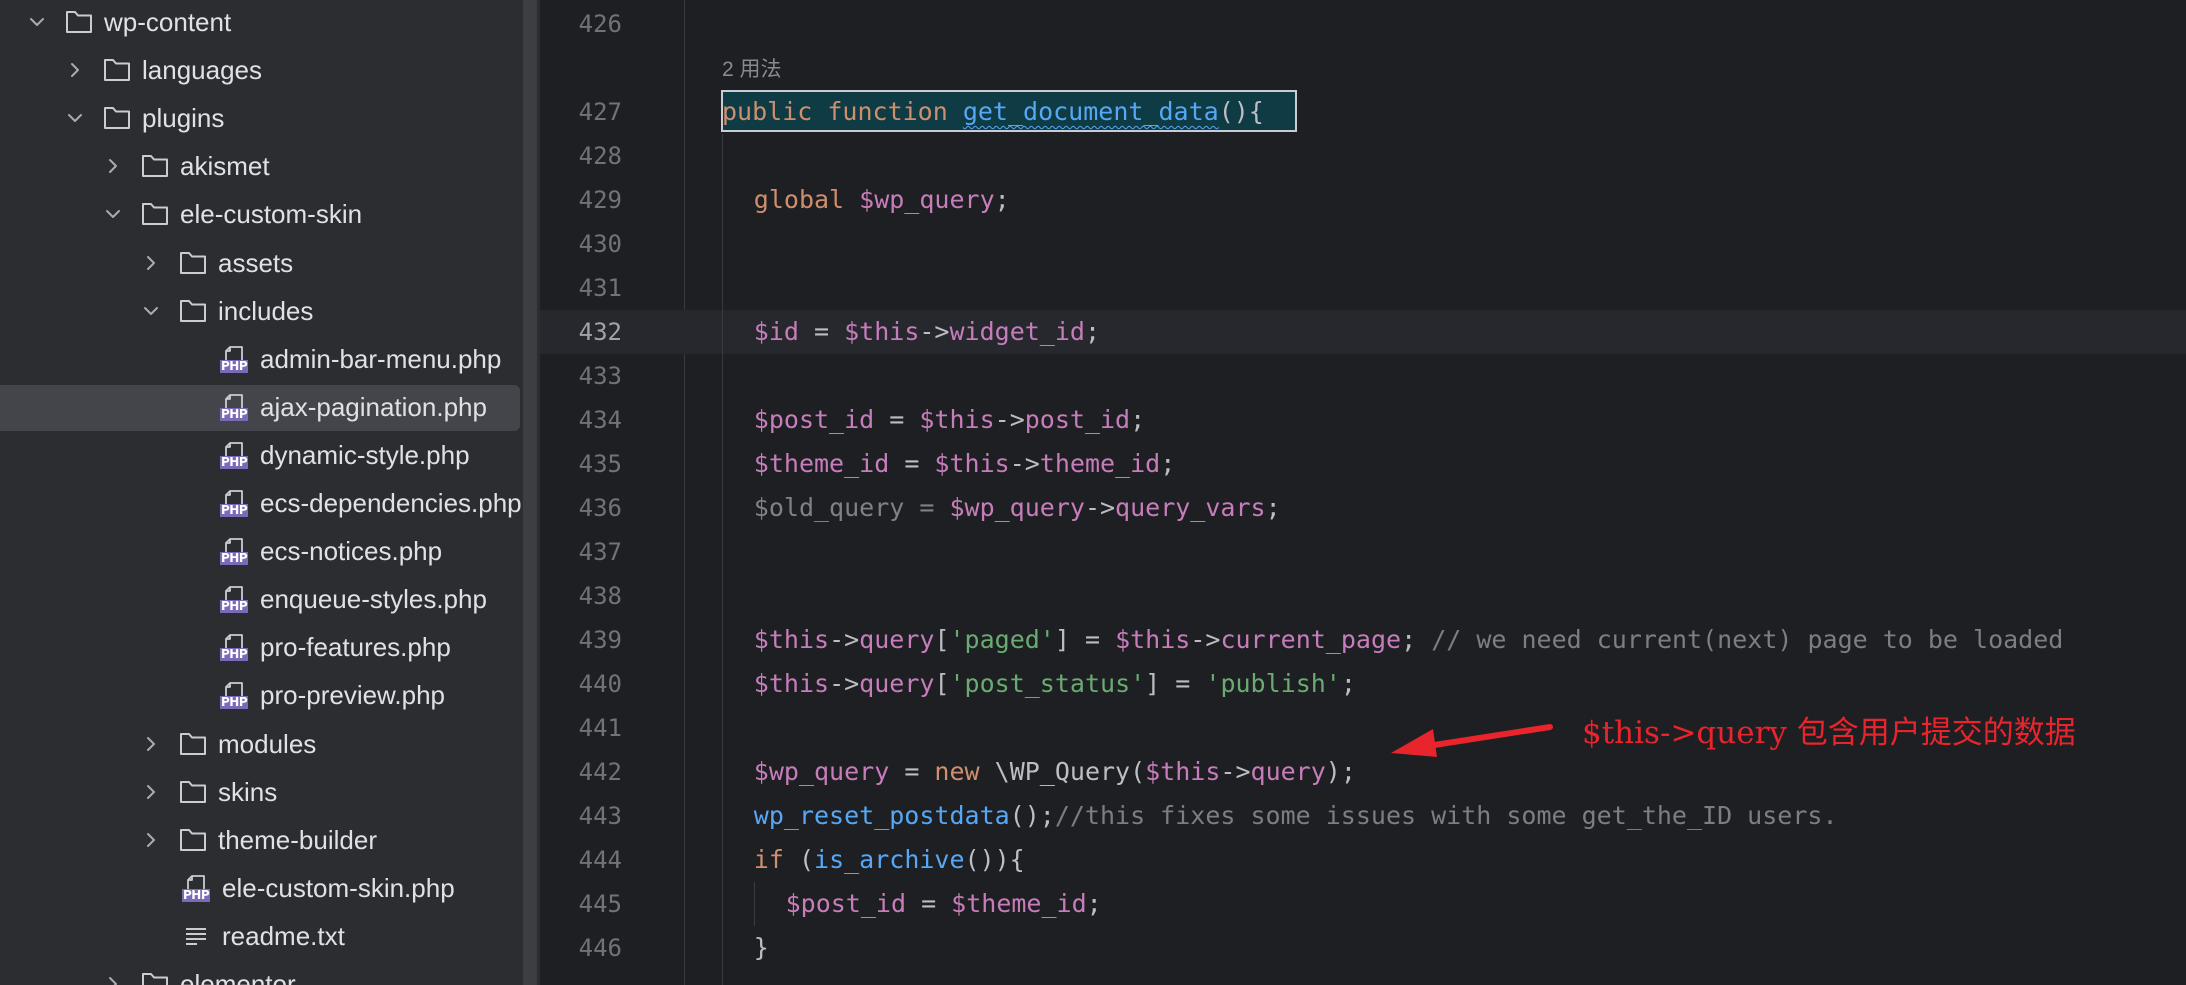 The image size is (2186, 985). I want to click on code-line: 438, so click(1363, 596).